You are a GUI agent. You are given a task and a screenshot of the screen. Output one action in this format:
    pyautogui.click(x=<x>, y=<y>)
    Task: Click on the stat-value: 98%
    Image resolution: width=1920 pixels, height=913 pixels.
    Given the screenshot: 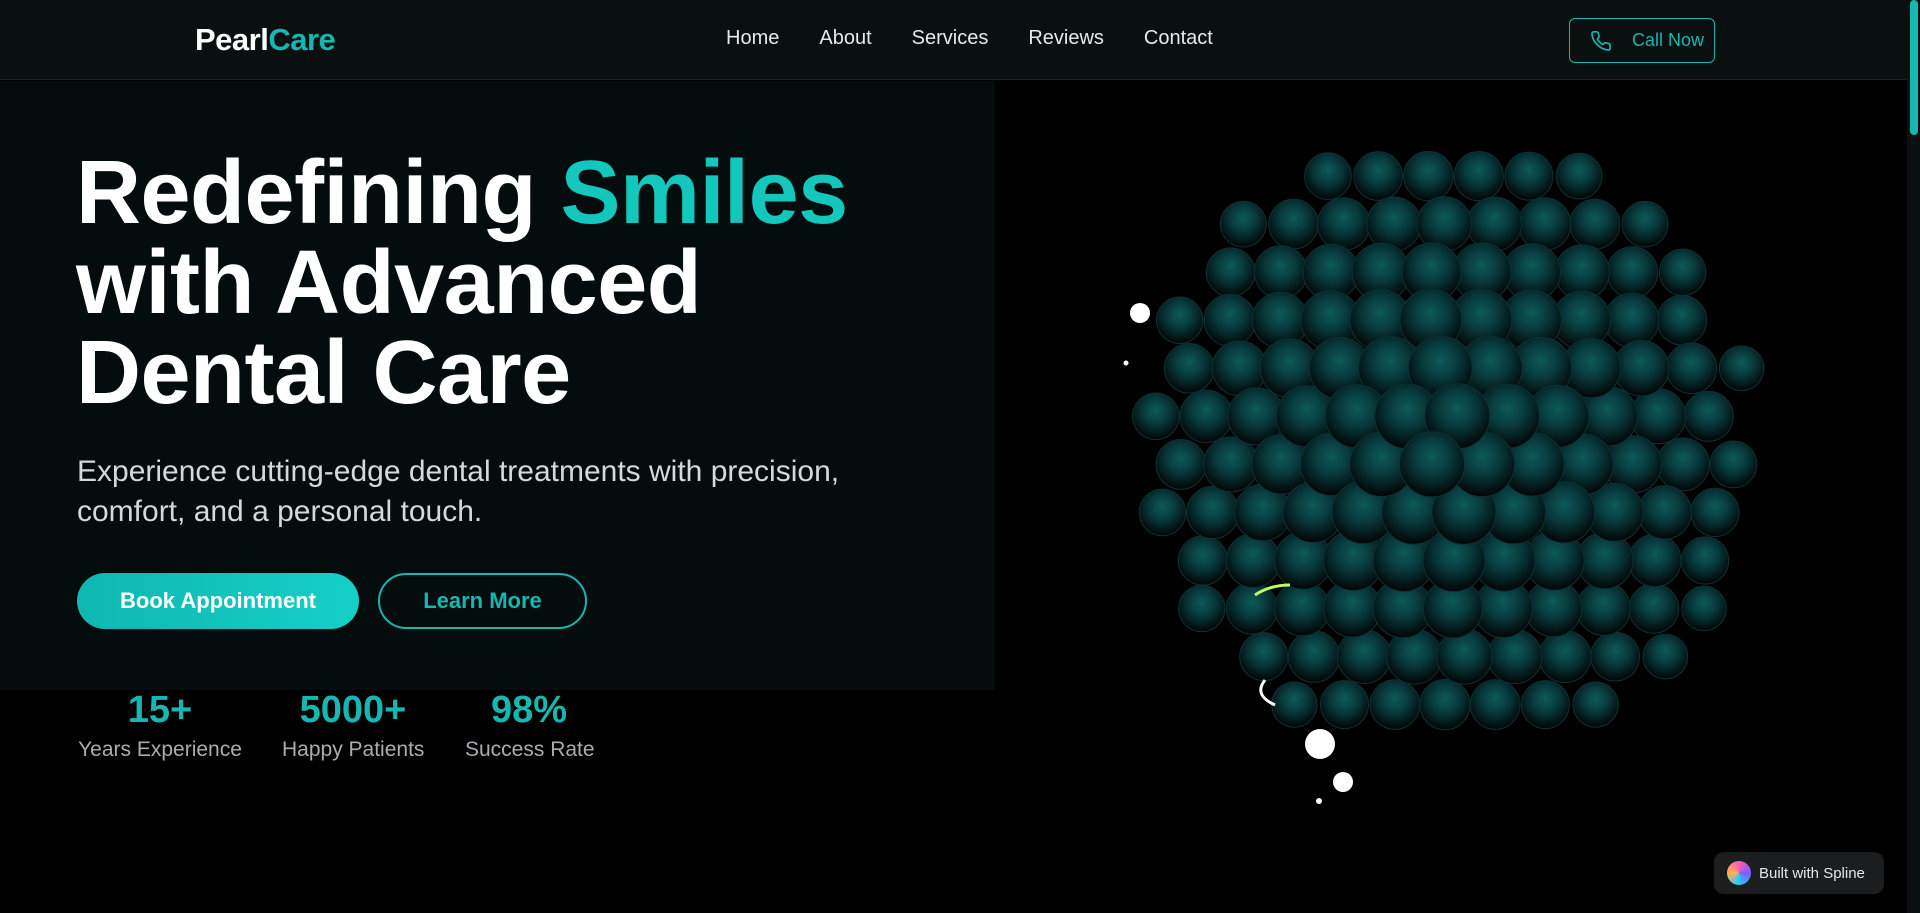 What is the action you would take?
    pyautogui.click(x=529, y=710)
    